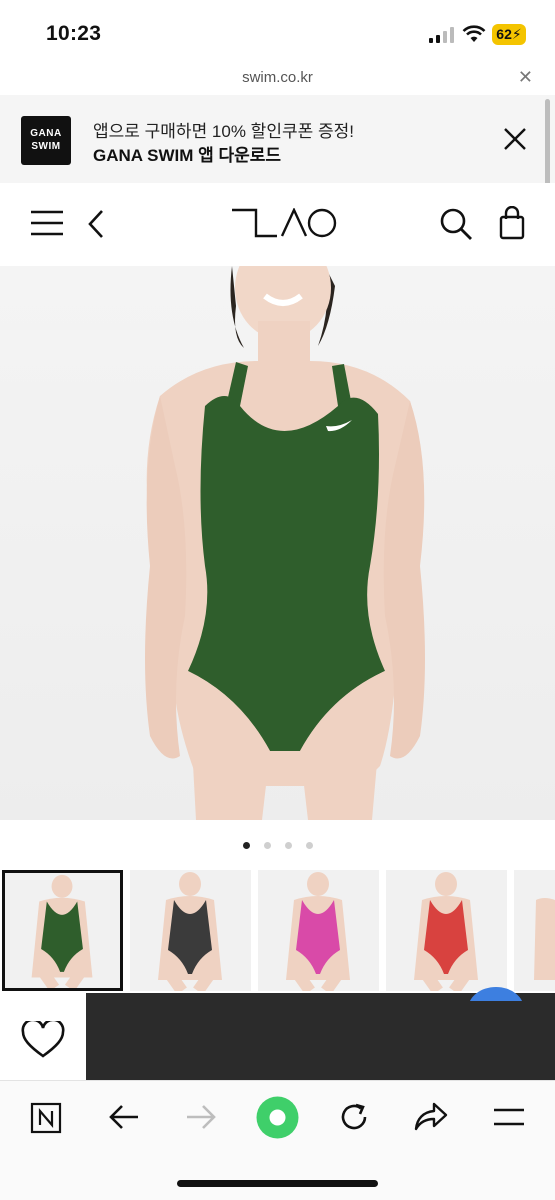 This screenshot has width=555, height=1200. I want to click on banner-download-text: GANA SWIM 앱 다운로드, so click(187, 153).